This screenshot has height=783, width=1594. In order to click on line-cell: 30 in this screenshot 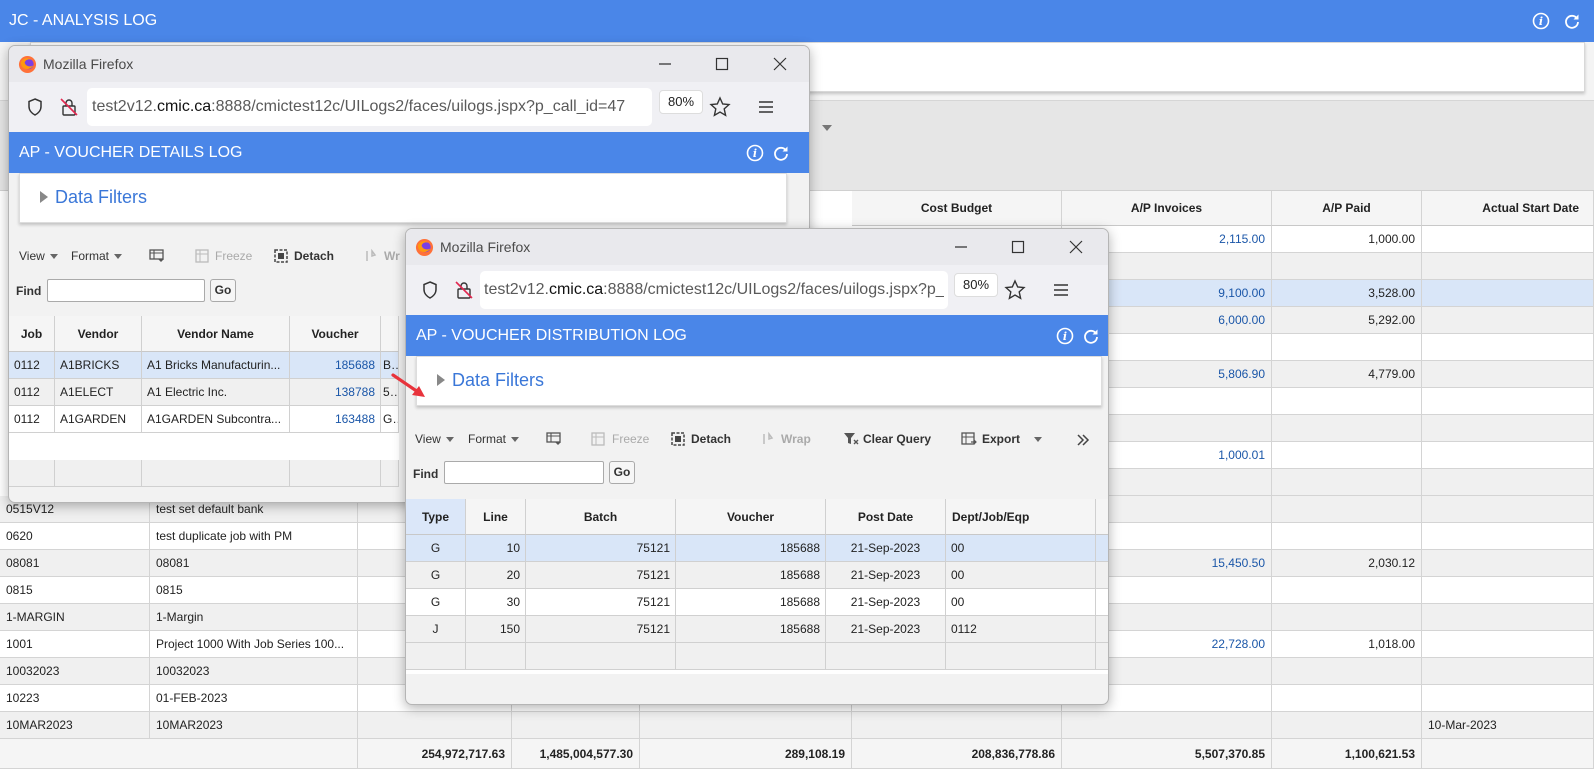, I will do `click(496, 602)`.